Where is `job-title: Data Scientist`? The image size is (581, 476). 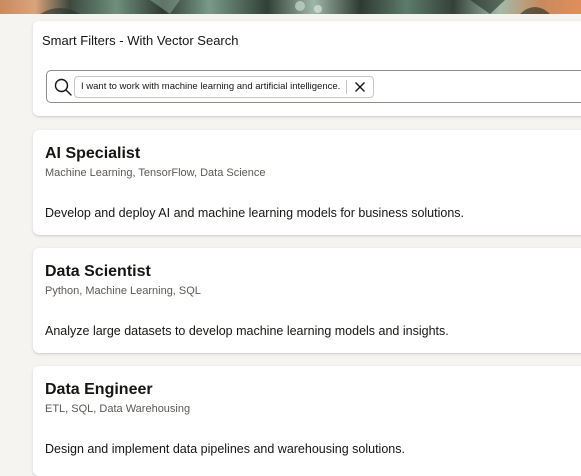
job-title: Data Scientist is located at coordinates (98, 271).